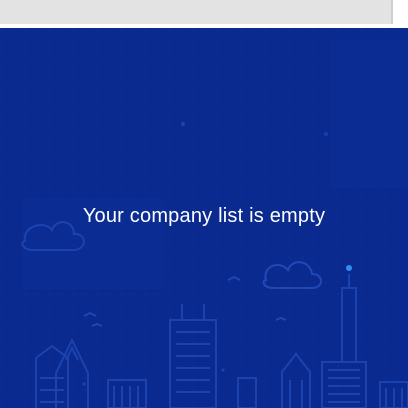  I want to click on browser-topbar, so click(204, 14).